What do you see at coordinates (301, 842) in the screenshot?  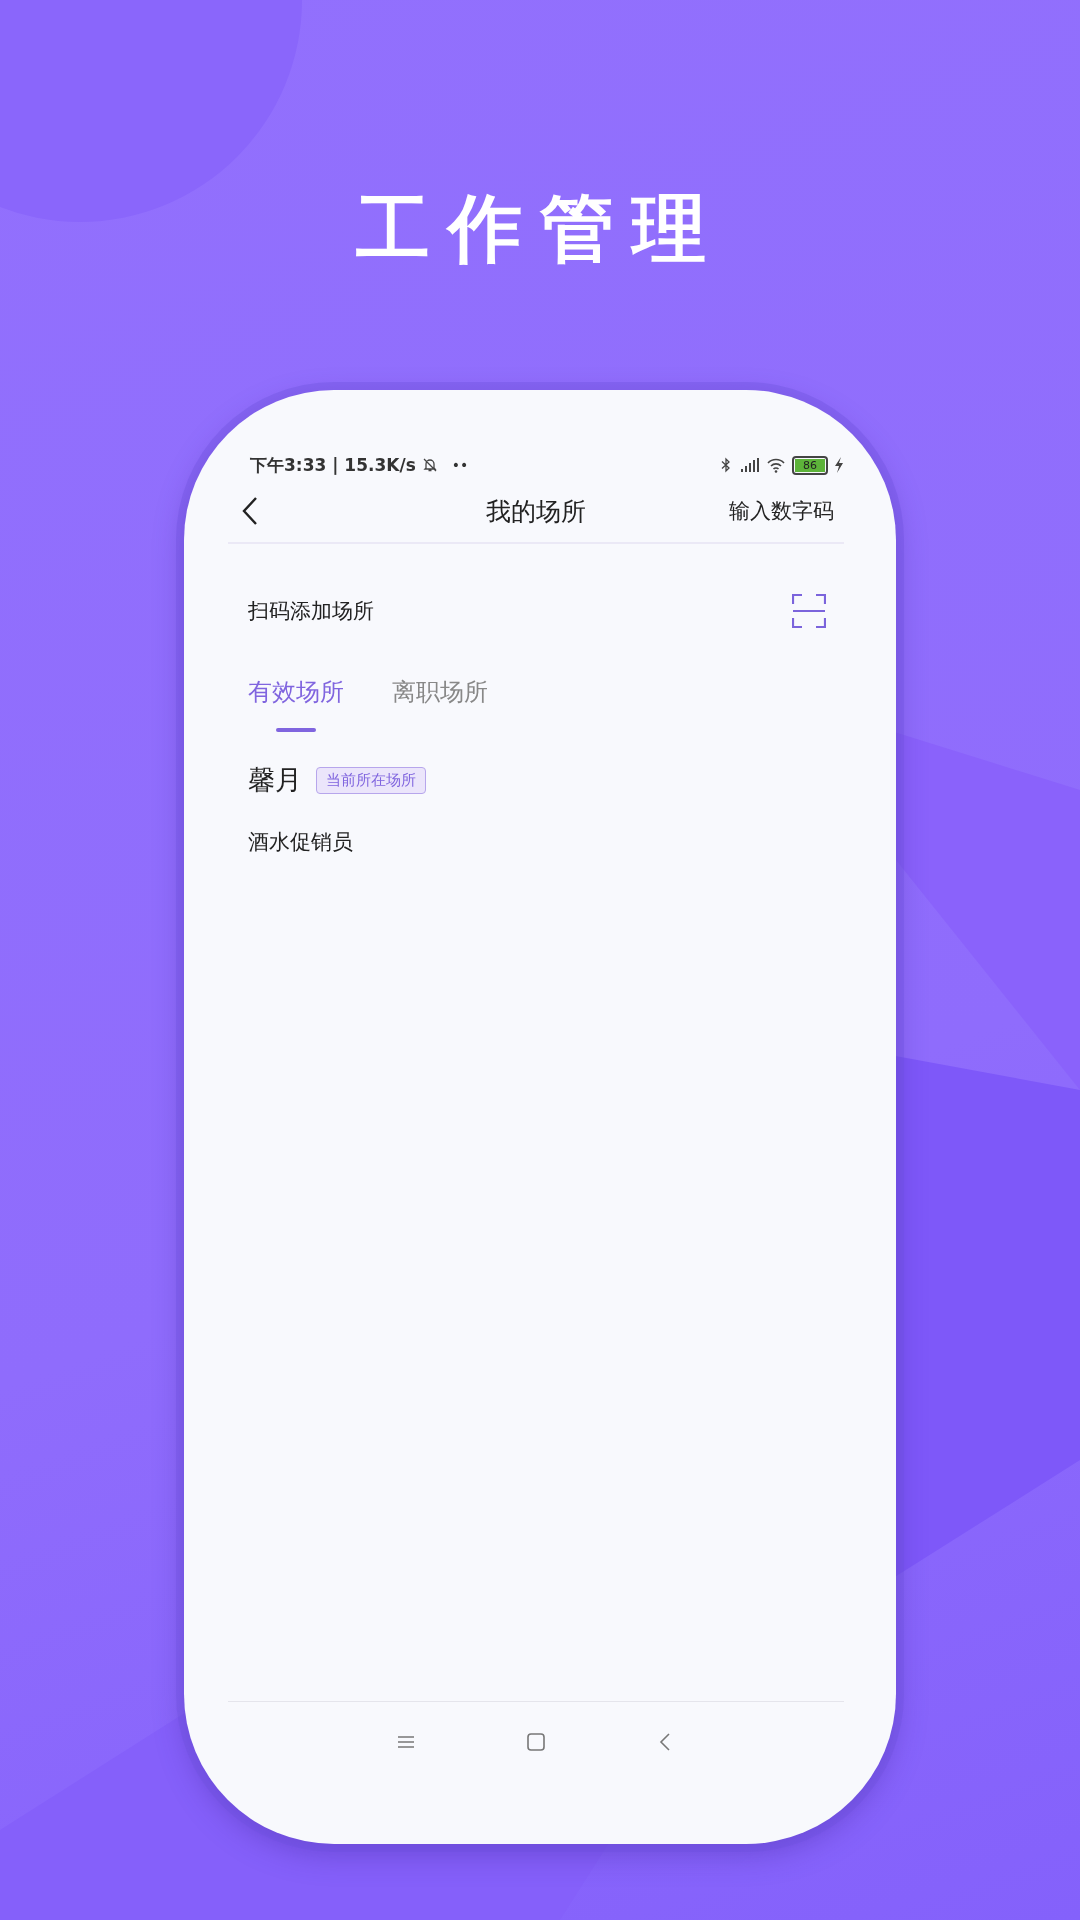 I see `venue-role: 酒水促销员` at bounding box center [301, 842].